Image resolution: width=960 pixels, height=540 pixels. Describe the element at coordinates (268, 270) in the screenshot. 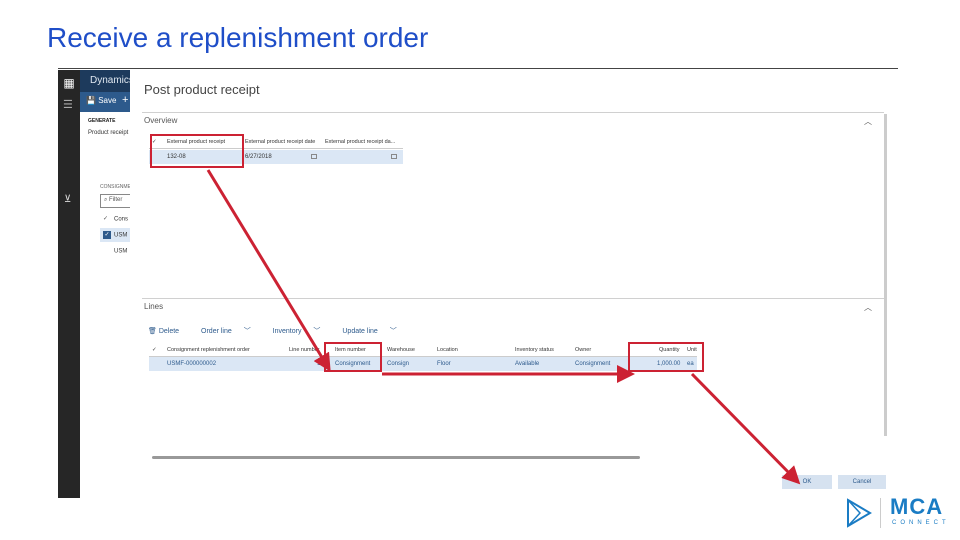

I see `arrow-receipt-to-item` at that location.